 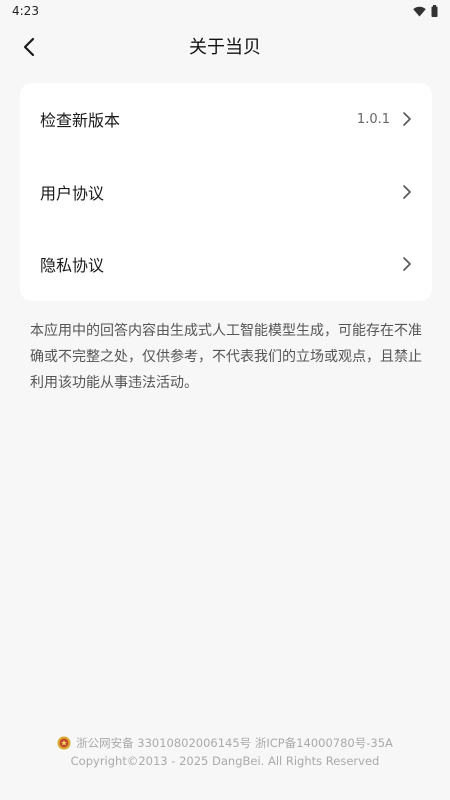 I want to click on registration-line: 浙公网安备 33010802006145号 浙ICP备14000780号-35A, so click(x=225, y=743).